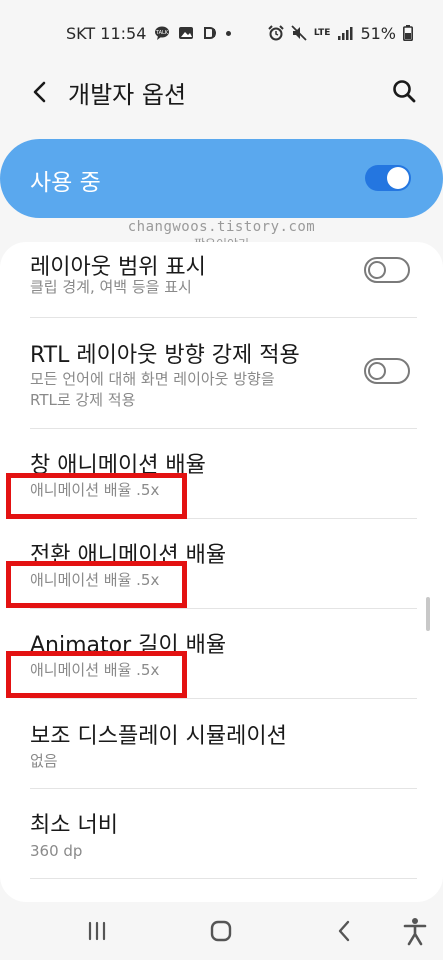  I want to click on watermark-url: changwoos.tistory.com, so click(221, 227).